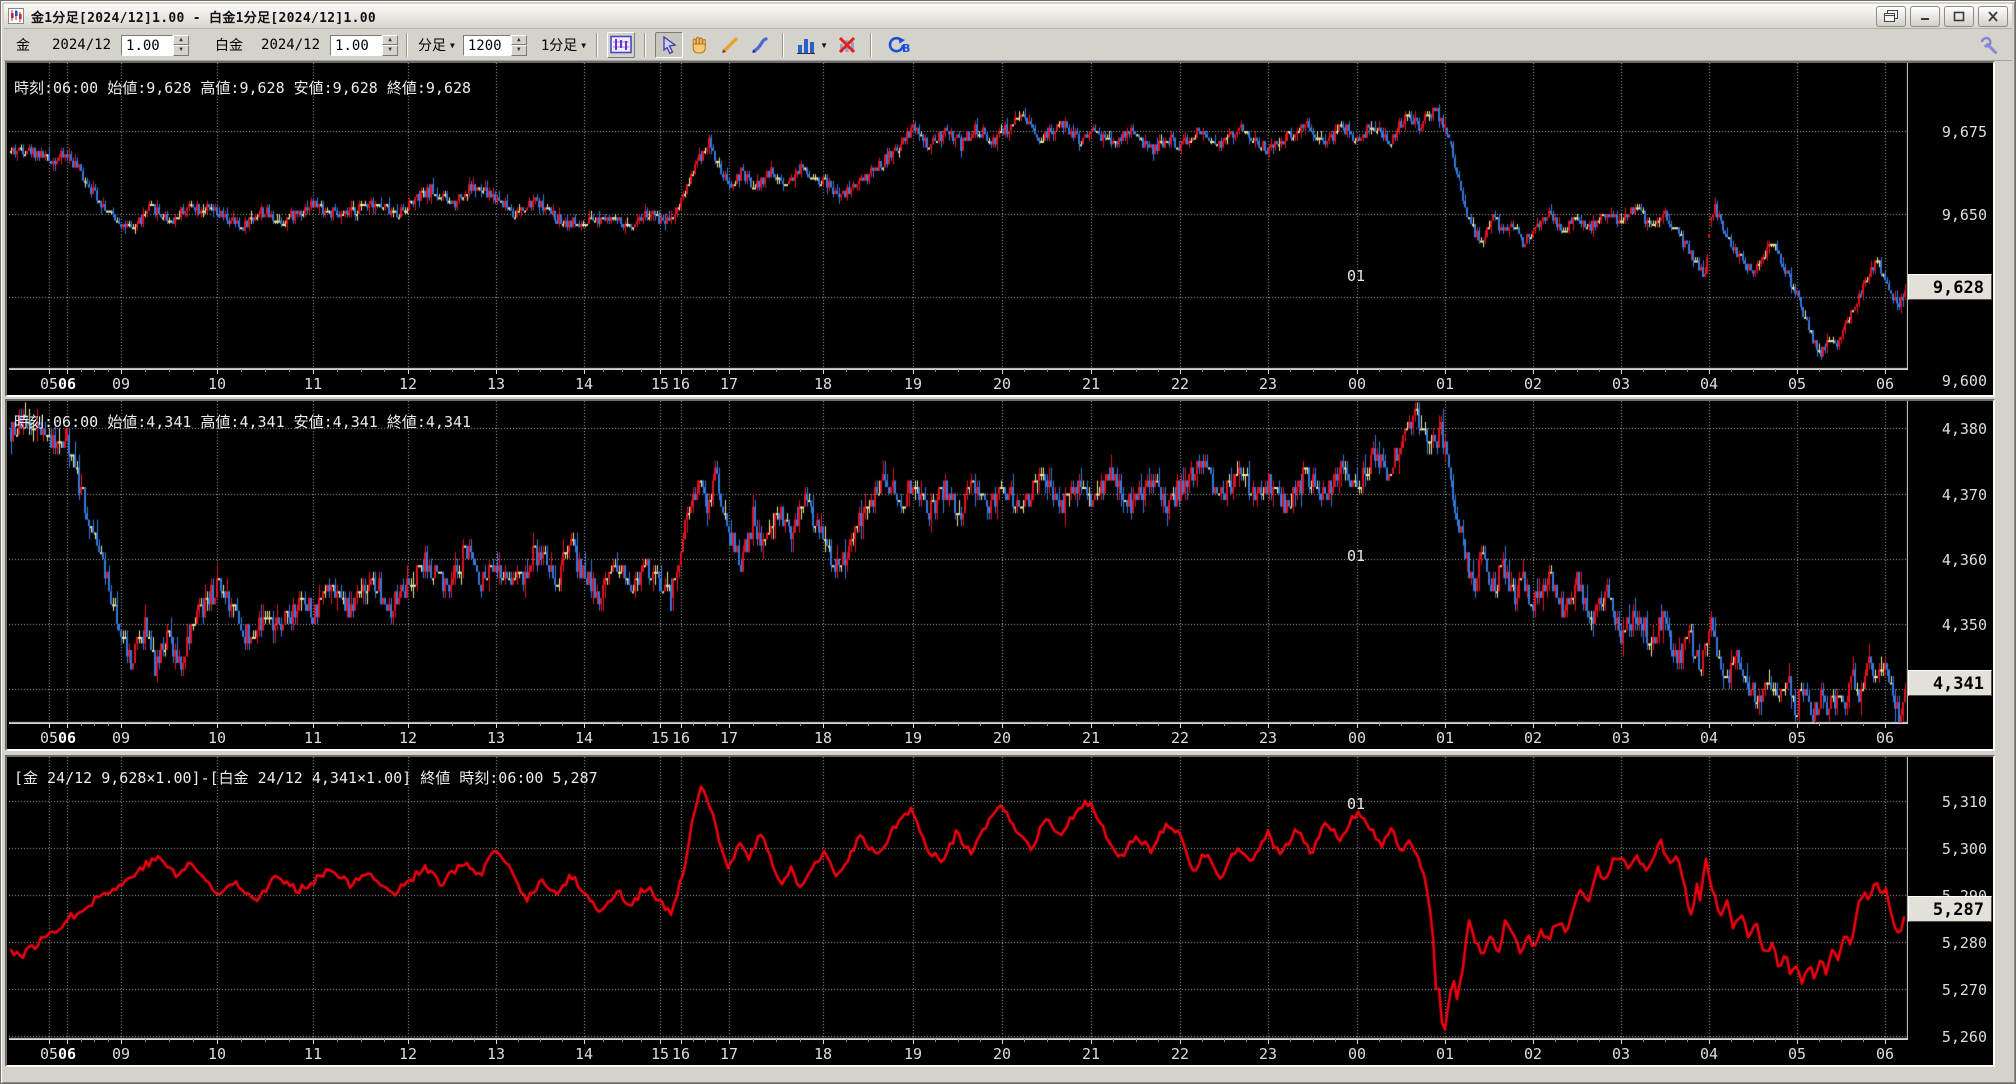 This screenshot has width=2016, height=1084. I want to click on select-cursor-tool-button, so click(669, 45).